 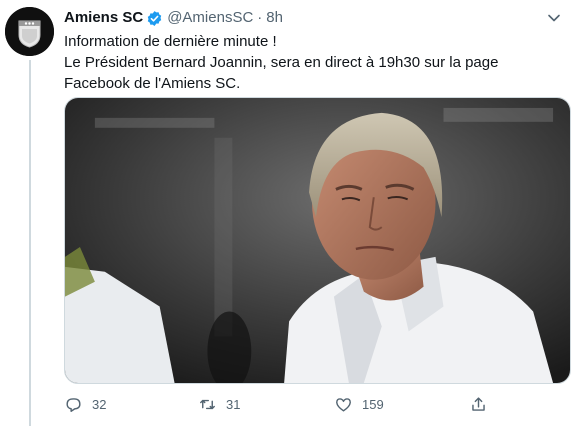 What do you see at coordinates (99, 404) in the screenshot?
I see `reply-count: 32` at bounding box center [99, 404].